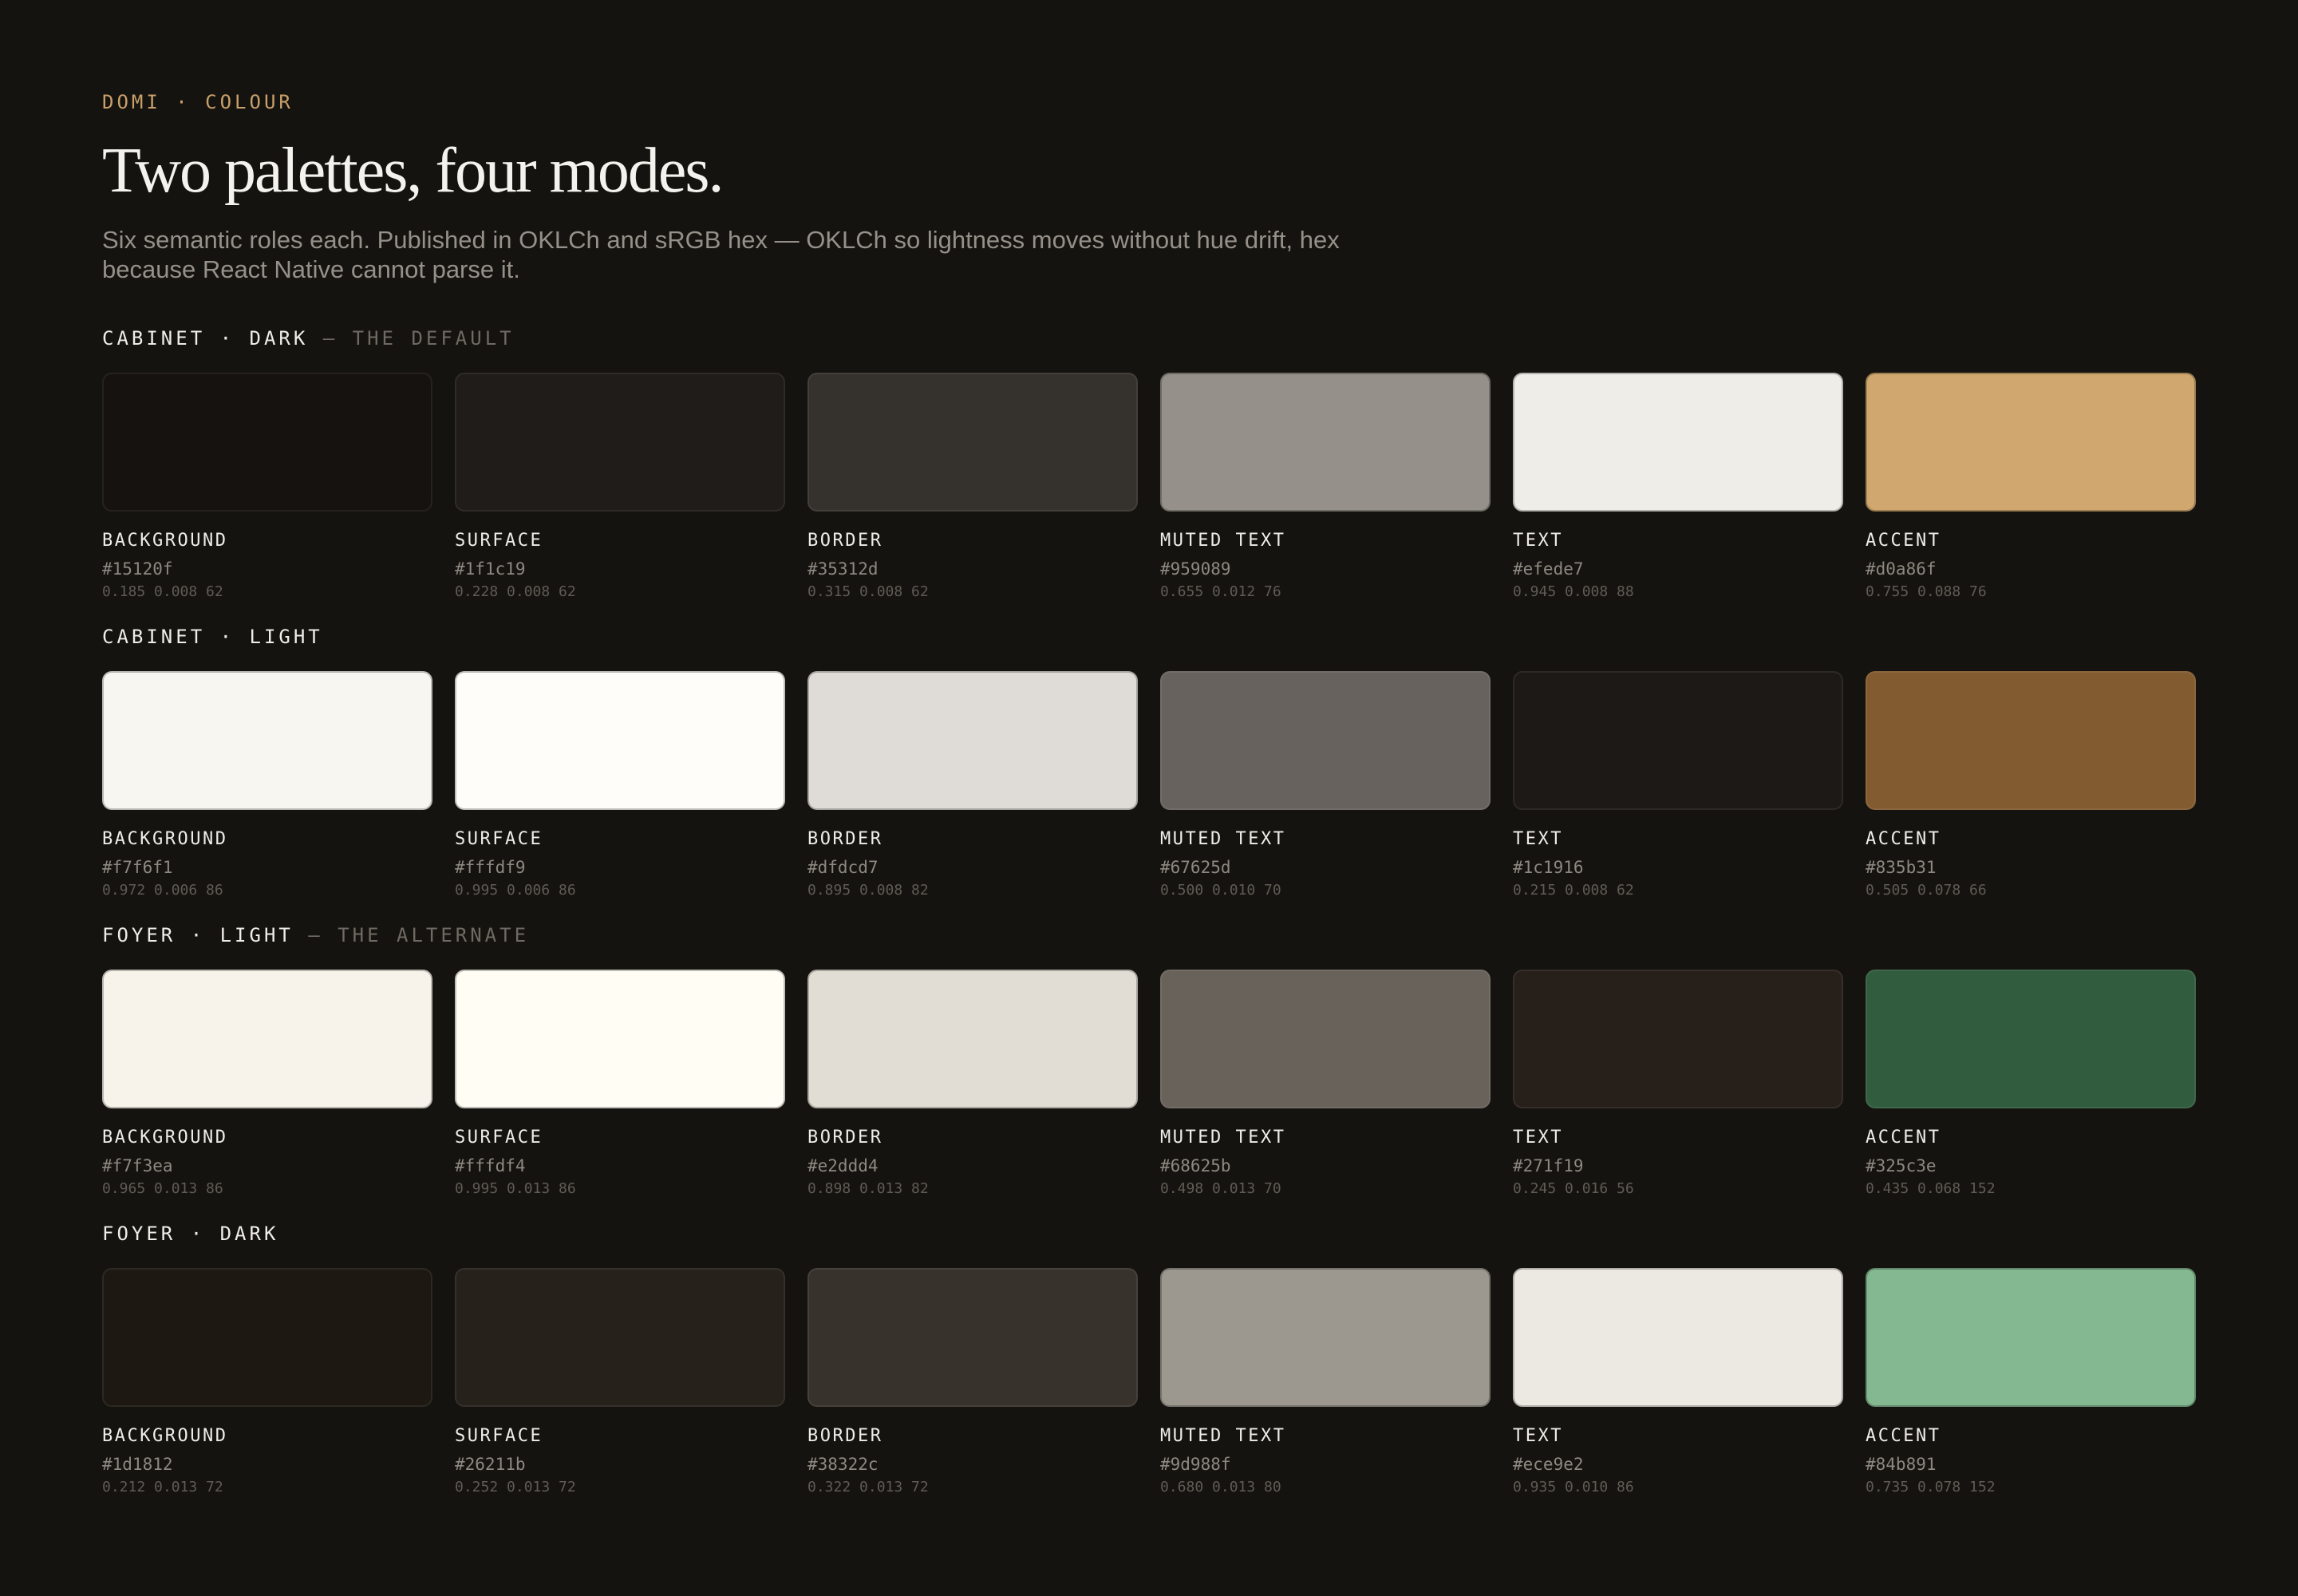  I want to click on swatch-background: BACKGROUND #15120f 0.185 0.008 62, so click(267, 488).